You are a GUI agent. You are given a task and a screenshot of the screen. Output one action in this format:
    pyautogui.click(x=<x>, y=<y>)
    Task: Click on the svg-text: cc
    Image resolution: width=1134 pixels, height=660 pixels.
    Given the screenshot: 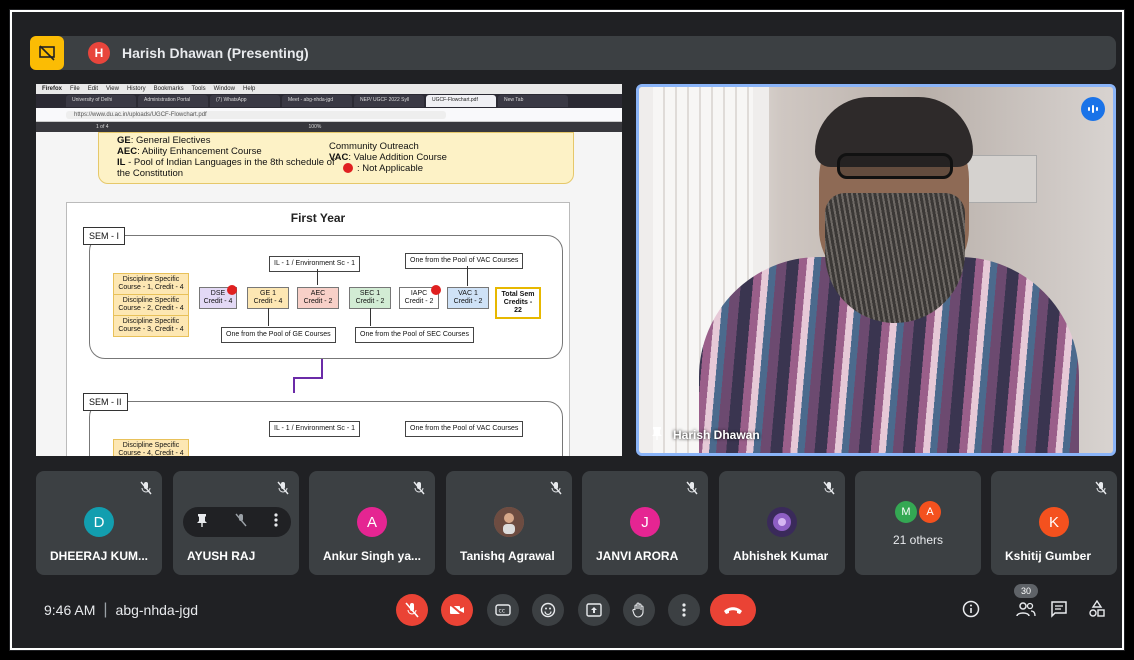 What is the action you would take?
    pyautogui.click(x=502, y=611)
    